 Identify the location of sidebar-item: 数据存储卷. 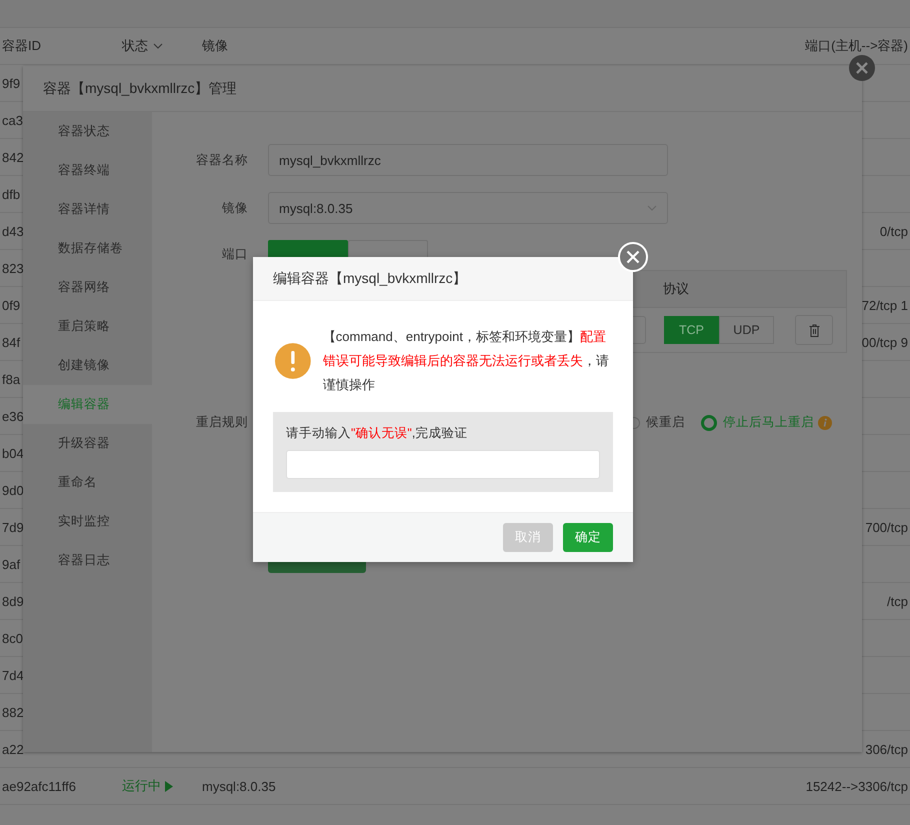
(87, 248).